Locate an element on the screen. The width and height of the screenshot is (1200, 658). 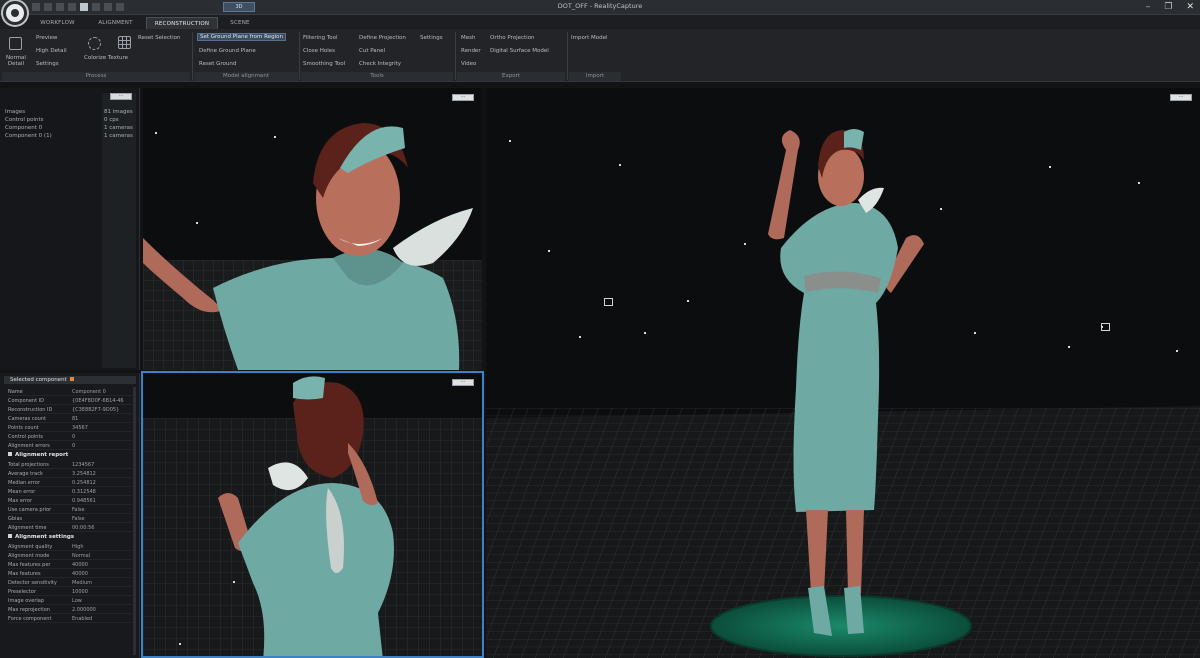
set-ground-plane-button: Set Ground Plane from Region is located at coordinates (241, 37).